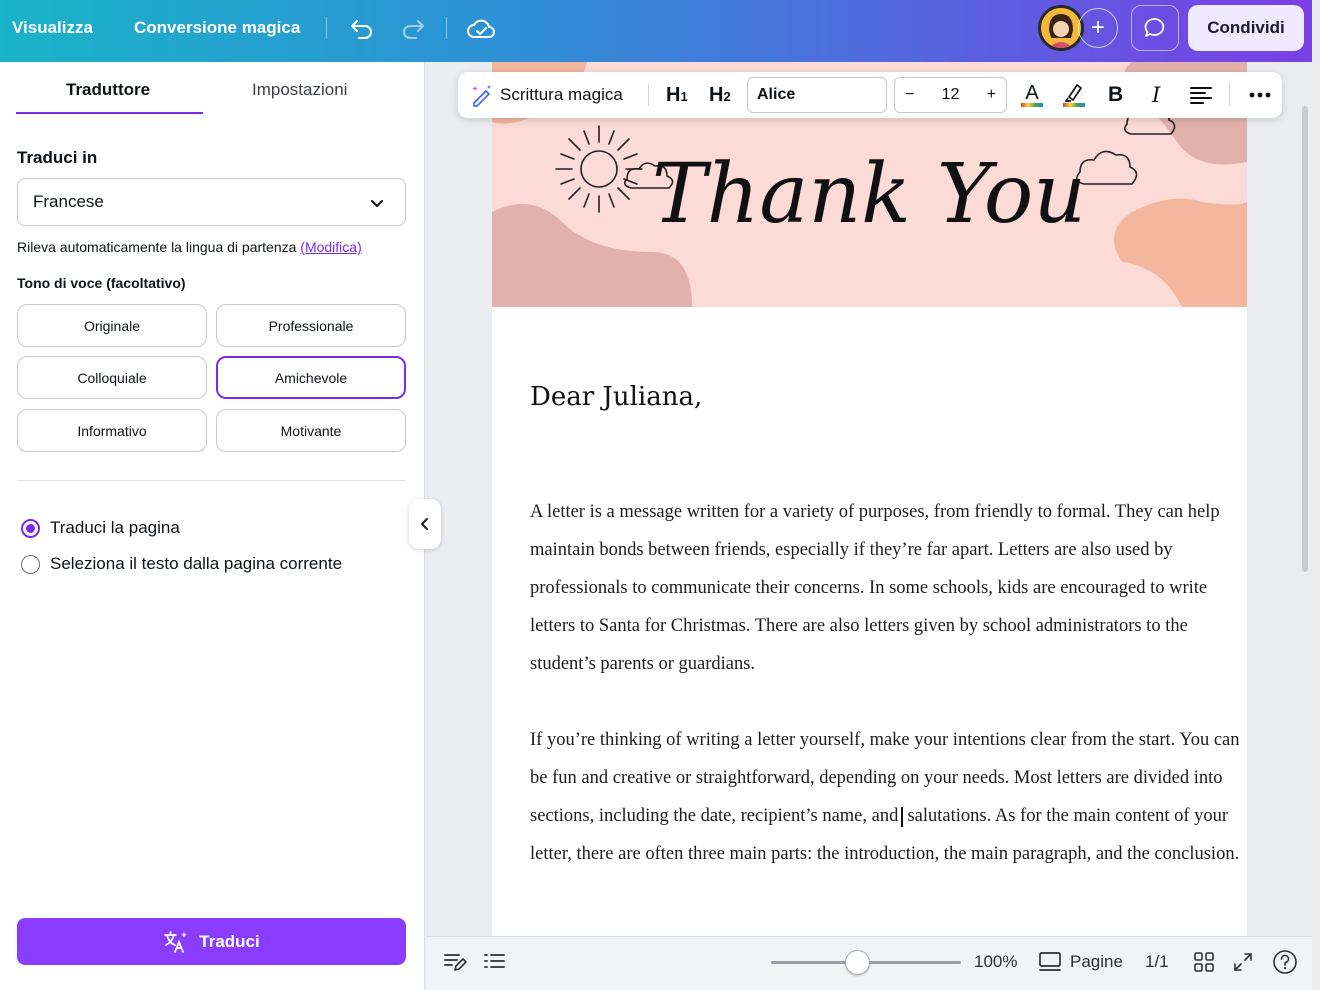  What do you see at coordinates (1098, 28) in the screenshot?
I see `add-collaborator-button: +` at bounding box center [1098, 28].